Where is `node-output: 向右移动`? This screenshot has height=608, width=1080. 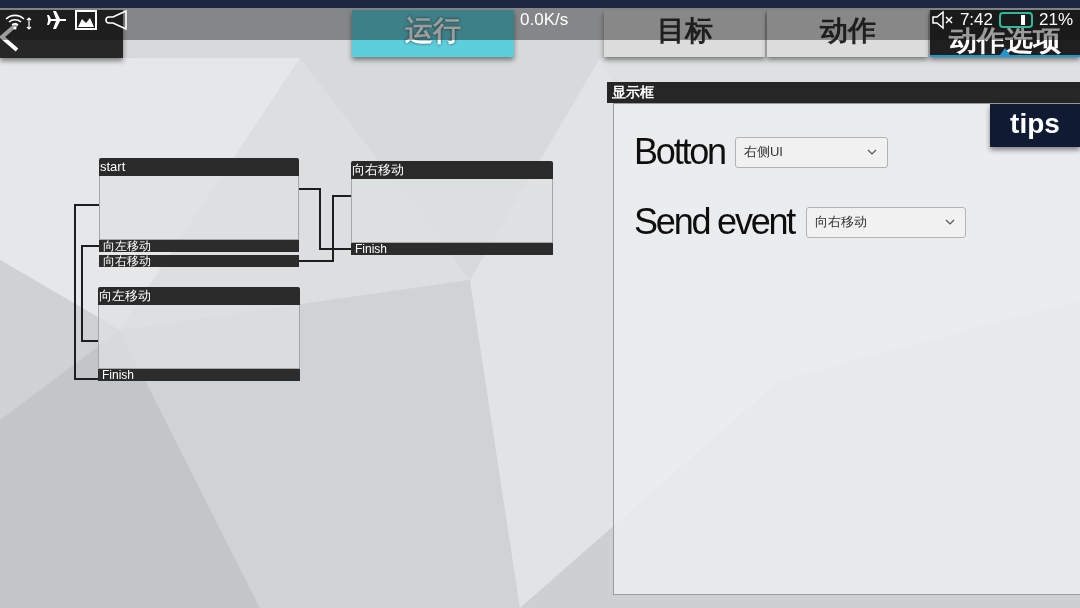
node-output: 向右移动 is located at coordinates (199, 261).